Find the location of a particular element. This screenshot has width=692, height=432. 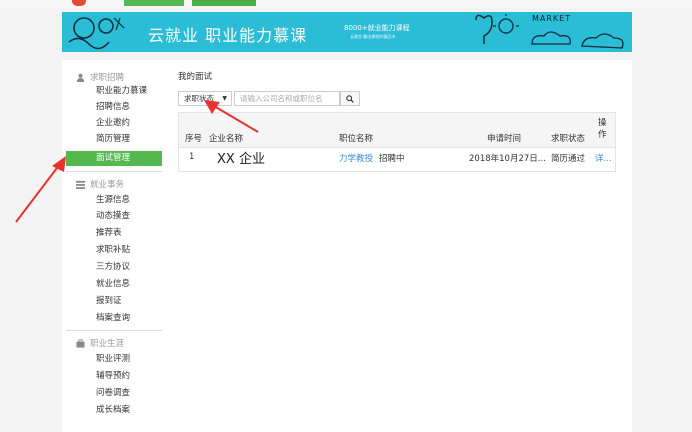

position-link: 力学教授 is located at coordinates (356, 158).